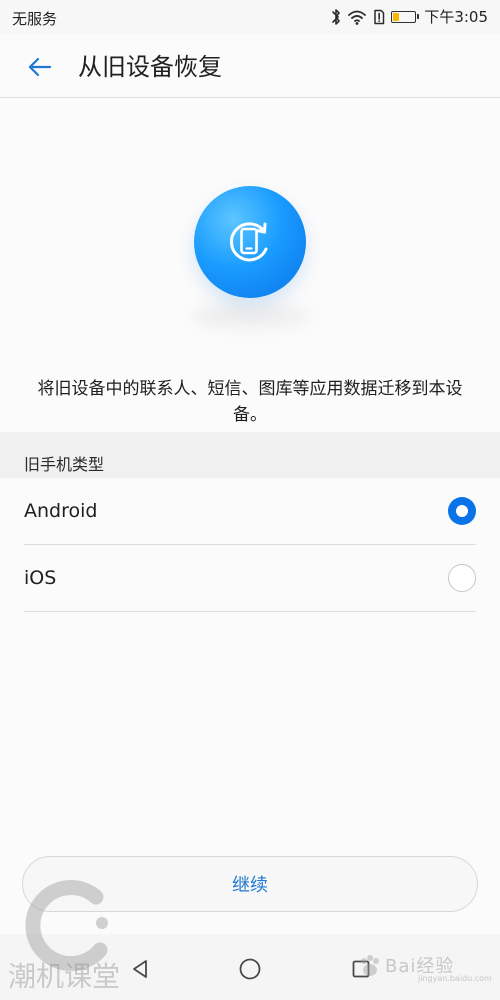 This screenshot has width=500, height=1000. I want to click on sim-alert-icon, so click(379, 17).